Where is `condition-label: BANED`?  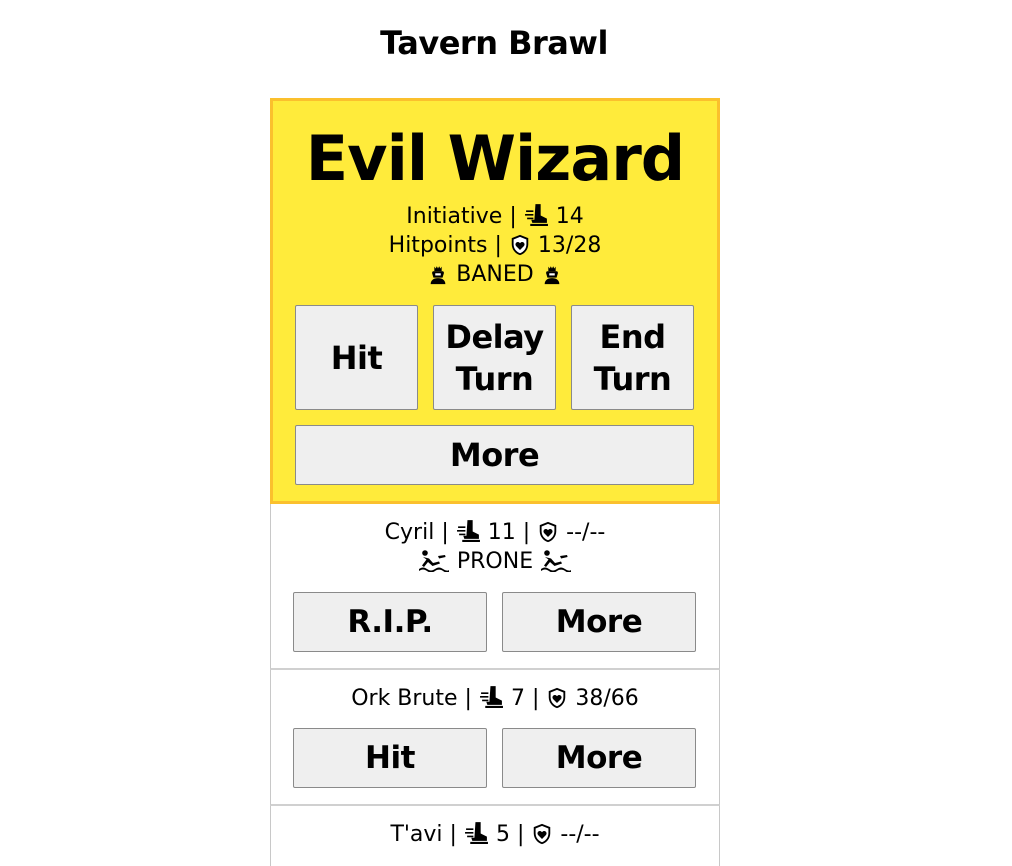 condition-label: BANED is located at coordinates (495, 274).